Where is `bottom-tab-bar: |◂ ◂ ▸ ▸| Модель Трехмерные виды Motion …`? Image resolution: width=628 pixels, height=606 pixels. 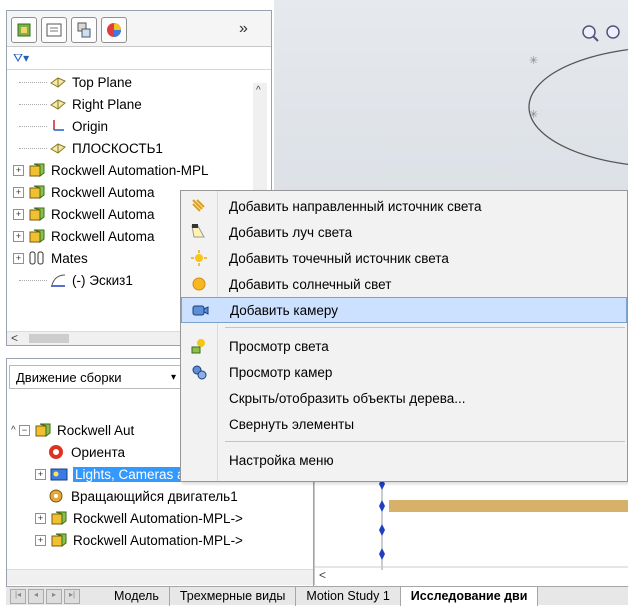
bottom-tab-bar: |◂ ◂ ▸ ▸| Модель Трехмерные виды Motion … is located at coordinates (317, 596).